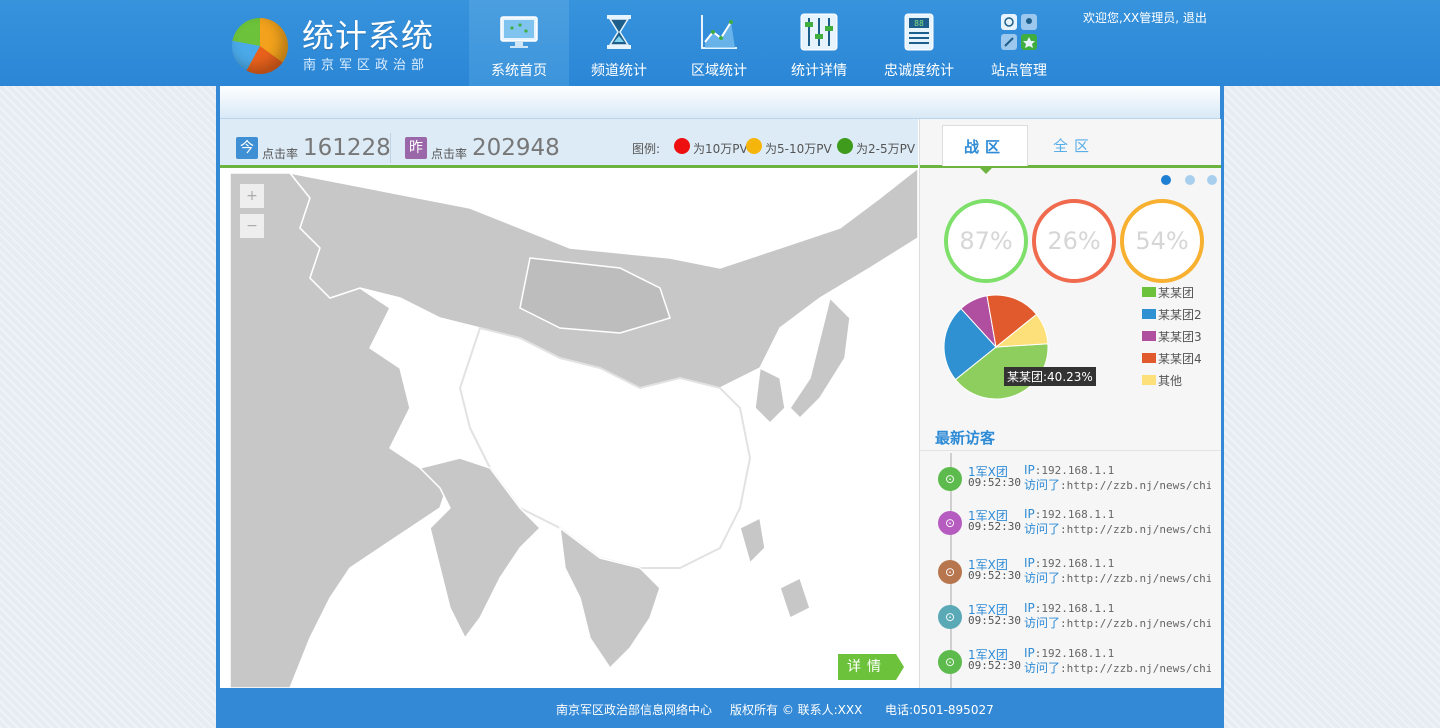  I want to click on yesterday-value: 202948, so click(516, 148).